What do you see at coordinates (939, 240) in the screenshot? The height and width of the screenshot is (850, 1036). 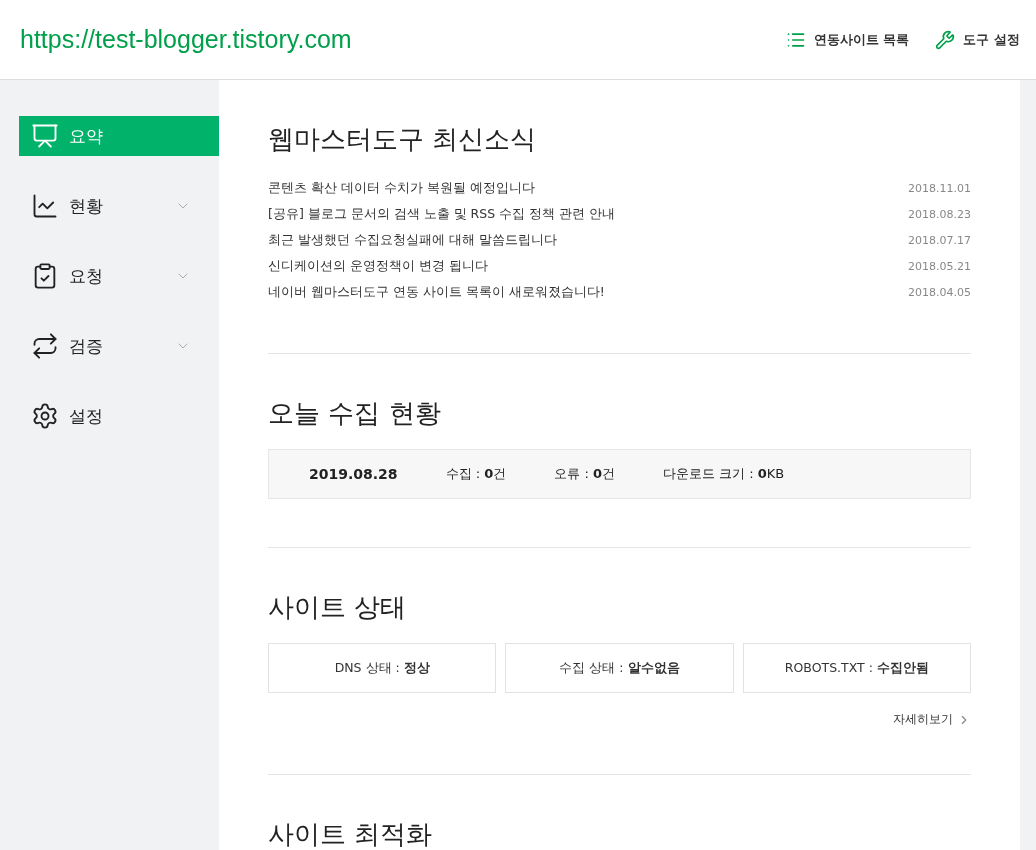 I see `news-date: 2018.07.17` at bounding box center [939, 240].